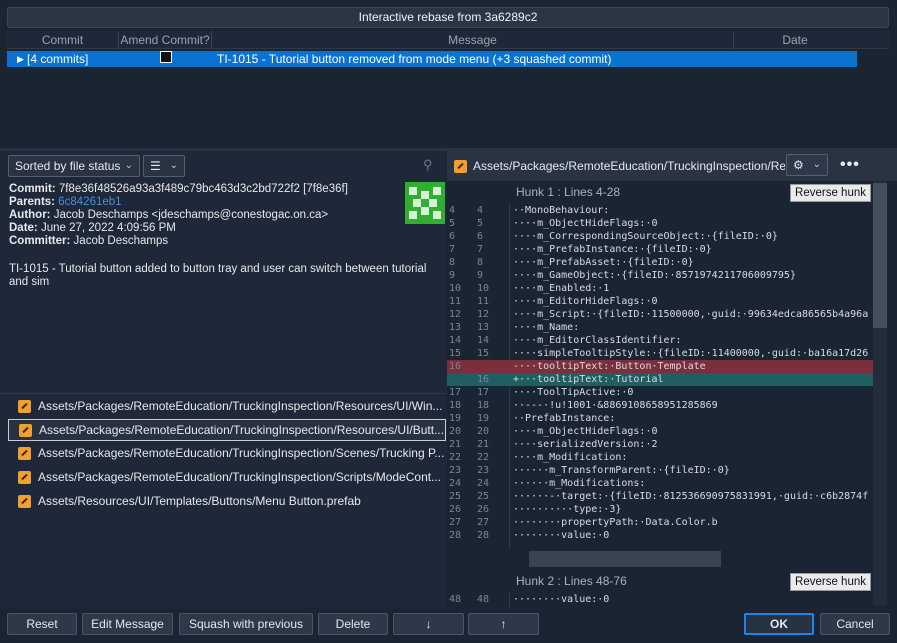 This screenshot has height=643, width=897. I want to click on column-header-date: Date, so click(795, 40).